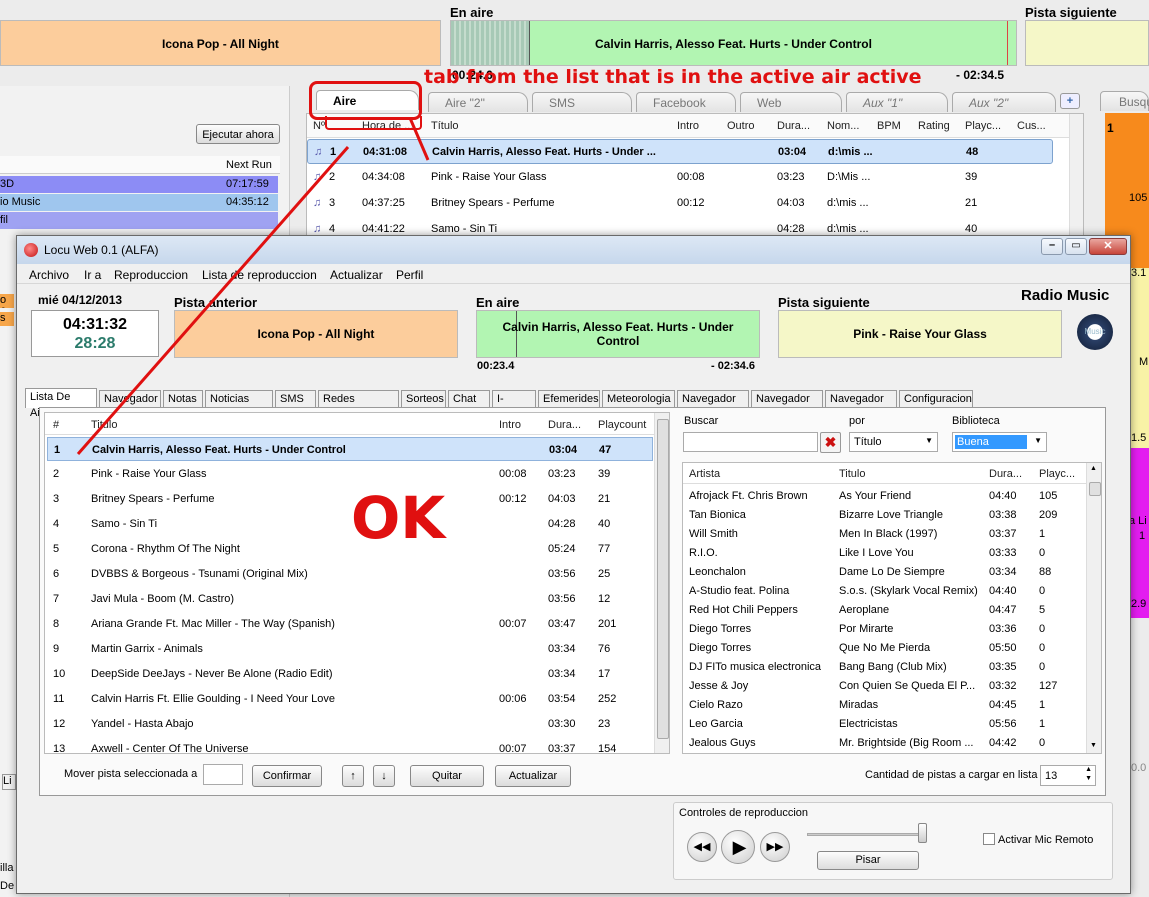 This screenshot has width=1149, height=897. What do you see at coordinates (1093, 468) in the screenshot?
I see `scroll-up-icon: ▲` at bounding box center [1093, 468].